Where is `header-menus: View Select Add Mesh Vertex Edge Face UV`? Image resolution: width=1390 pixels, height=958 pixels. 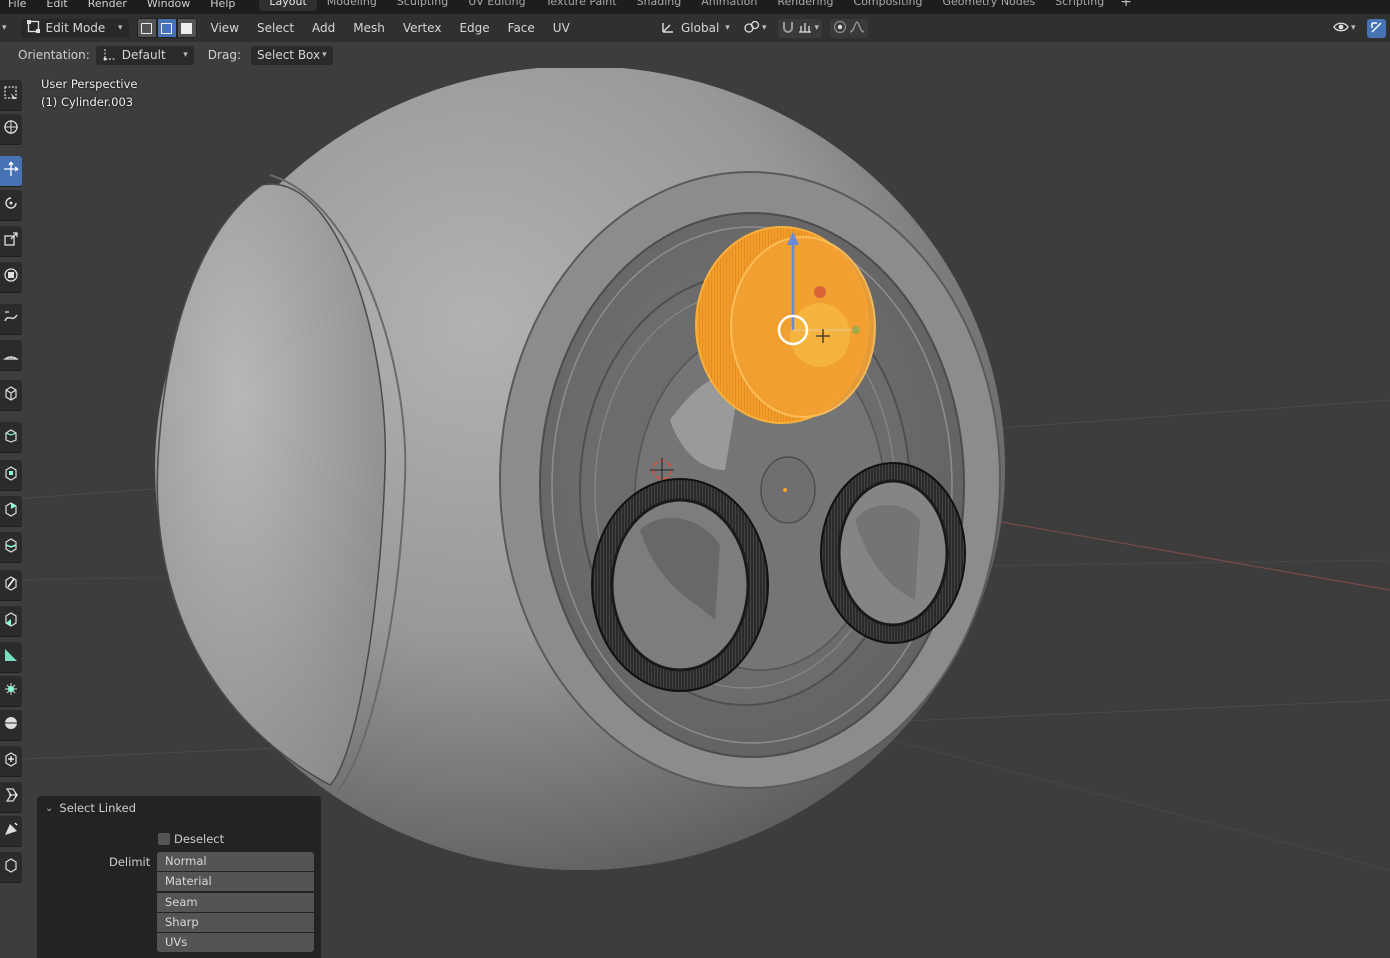
header-menus: View Select Add Mesh Vertex Edge Face UV is located at coordinates (390, 28).